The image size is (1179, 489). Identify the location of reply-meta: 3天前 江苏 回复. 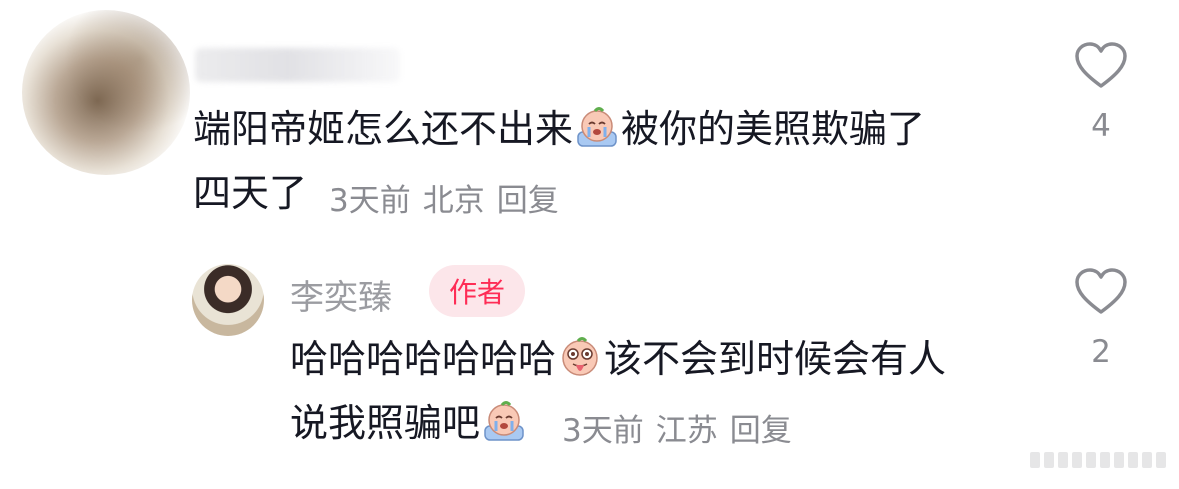
(683, 427).